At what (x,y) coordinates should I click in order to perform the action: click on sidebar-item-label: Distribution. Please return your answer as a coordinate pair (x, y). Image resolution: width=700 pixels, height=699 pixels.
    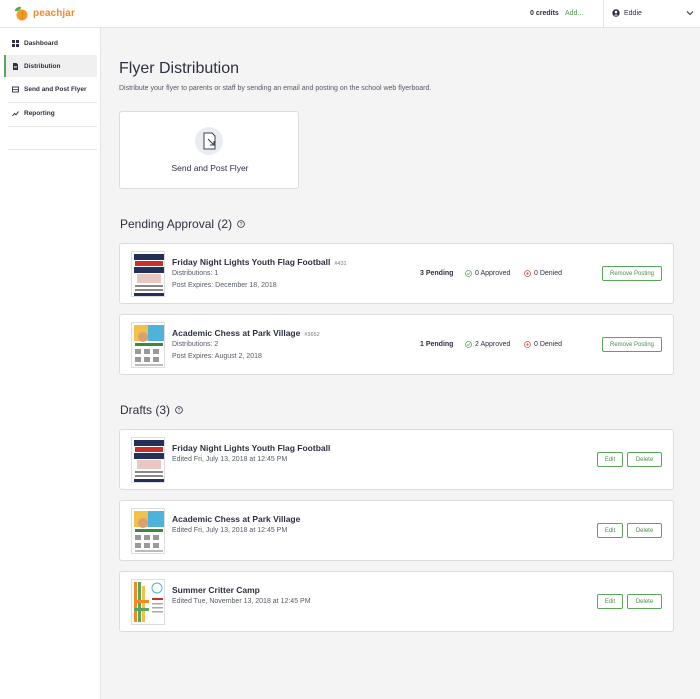
    Looking at the image, I should click on (42, 66).